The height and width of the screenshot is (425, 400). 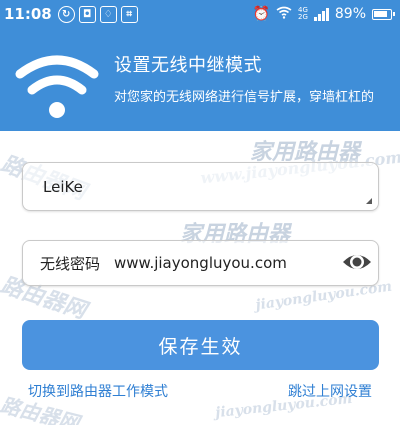 I want to click on password-field: 无线密码 www.jiayongluyou.com, so click(x=200, y=263).